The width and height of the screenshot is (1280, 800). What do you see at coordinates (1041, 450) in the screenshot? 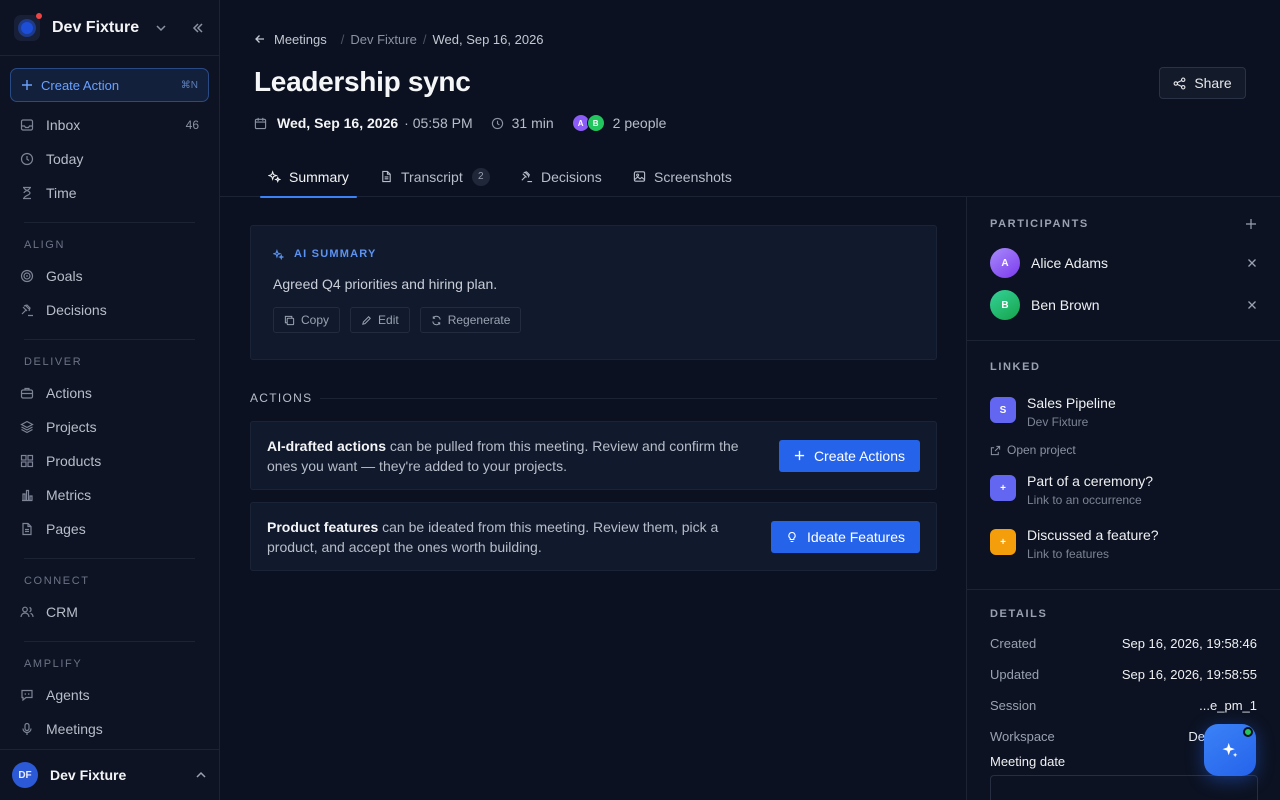
I see `open-project-label: Open project` at bounding box center [1041, 450].